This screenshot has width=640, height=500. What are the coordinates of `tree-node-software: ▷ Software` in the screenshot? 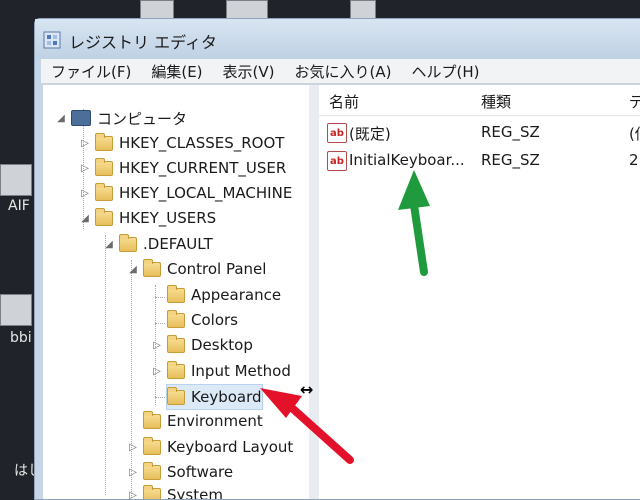 It's located at (180, 472).